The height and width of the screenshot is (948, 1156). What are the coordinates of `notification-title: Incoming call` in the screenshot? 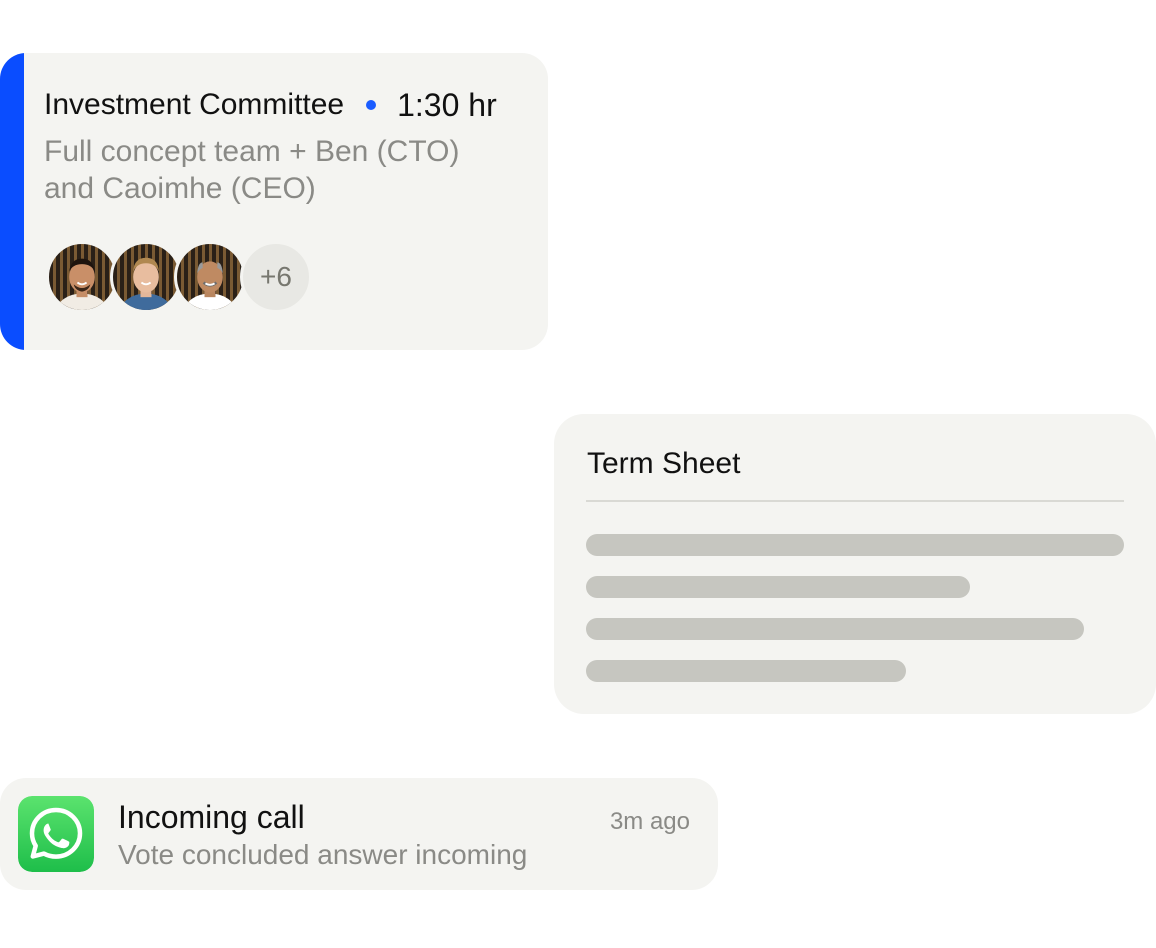 It's located at (211, 817).